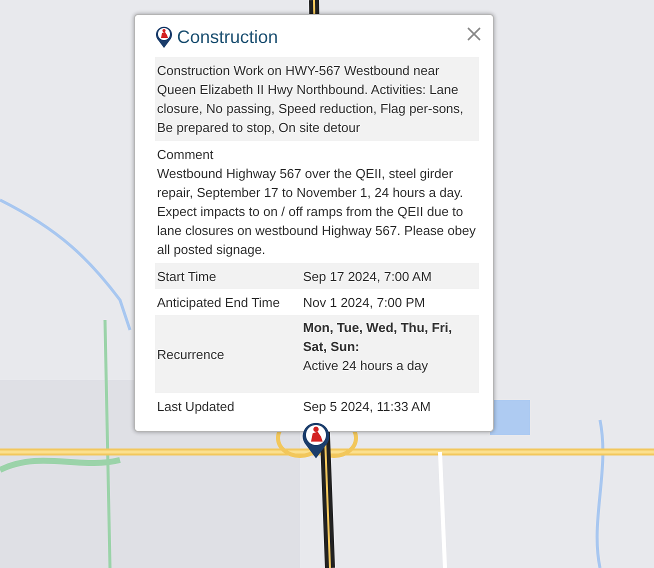  What do you see at coordinates (367, 407) in the screenshot?
I see `detail-value: Sep 5 2024, 11:33 AM` at bounding box center [367, 407].